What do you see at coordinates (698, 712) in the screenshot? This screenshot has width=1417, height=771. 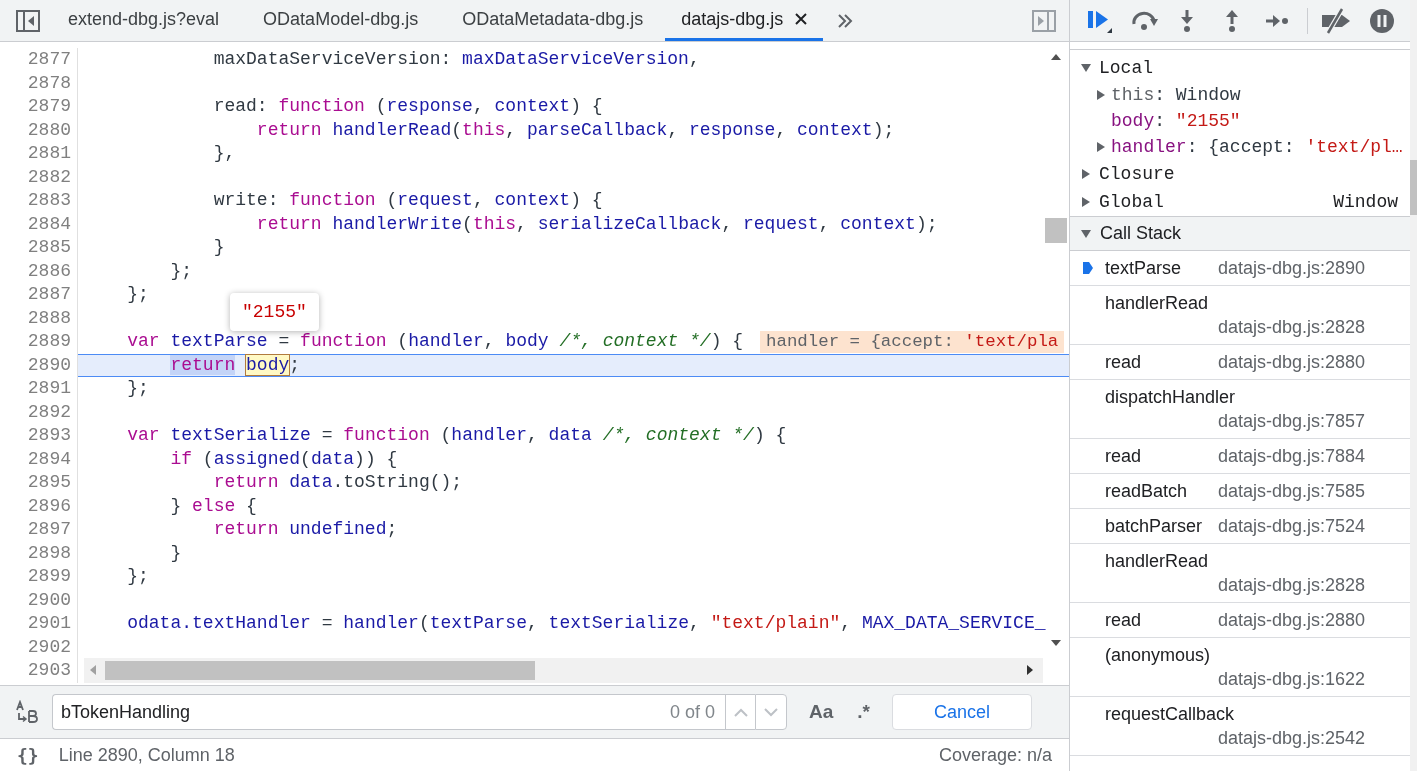 I see `match-count: 0 of 0` at bounding box center [698, 712].